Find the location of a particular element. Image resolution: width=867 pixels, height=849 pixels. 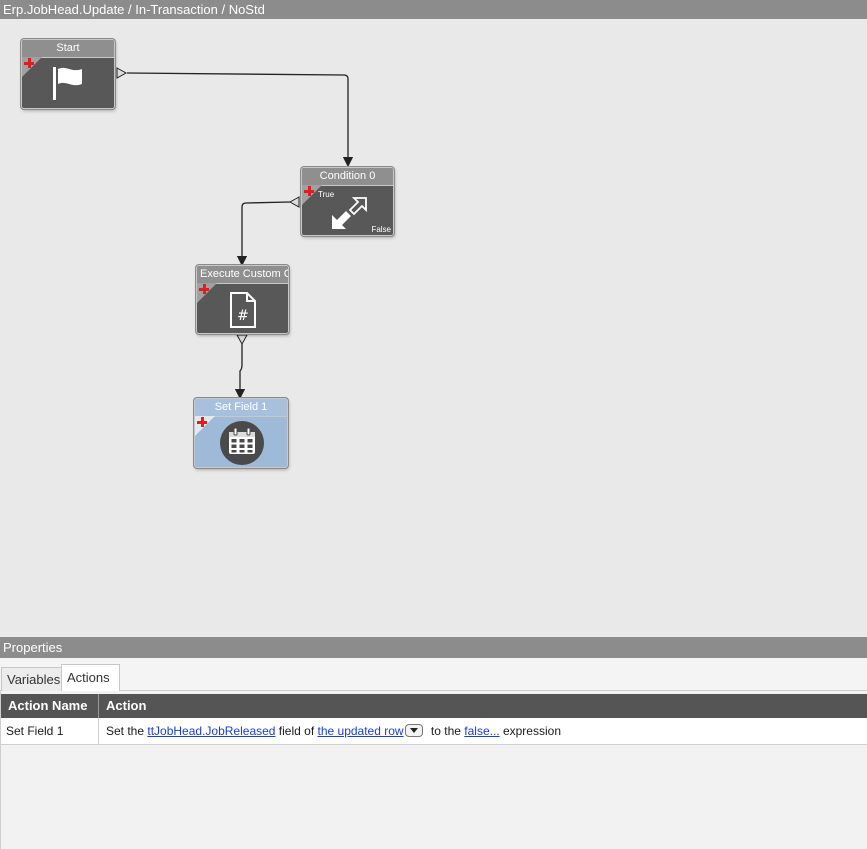

tab-actions: Actions is located at coordinates (90, 677).